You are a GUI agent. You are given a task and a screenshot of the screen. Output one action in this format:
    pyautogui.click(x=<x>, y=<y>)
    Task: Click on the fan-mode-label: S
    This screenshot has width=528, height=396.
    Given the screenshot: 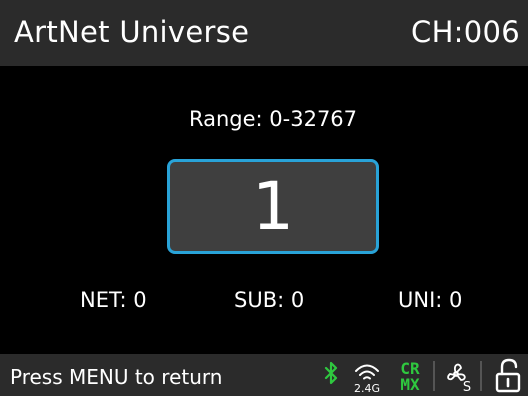 What is the action you would take?
    pyautogui.click(x=467, y=387)
    